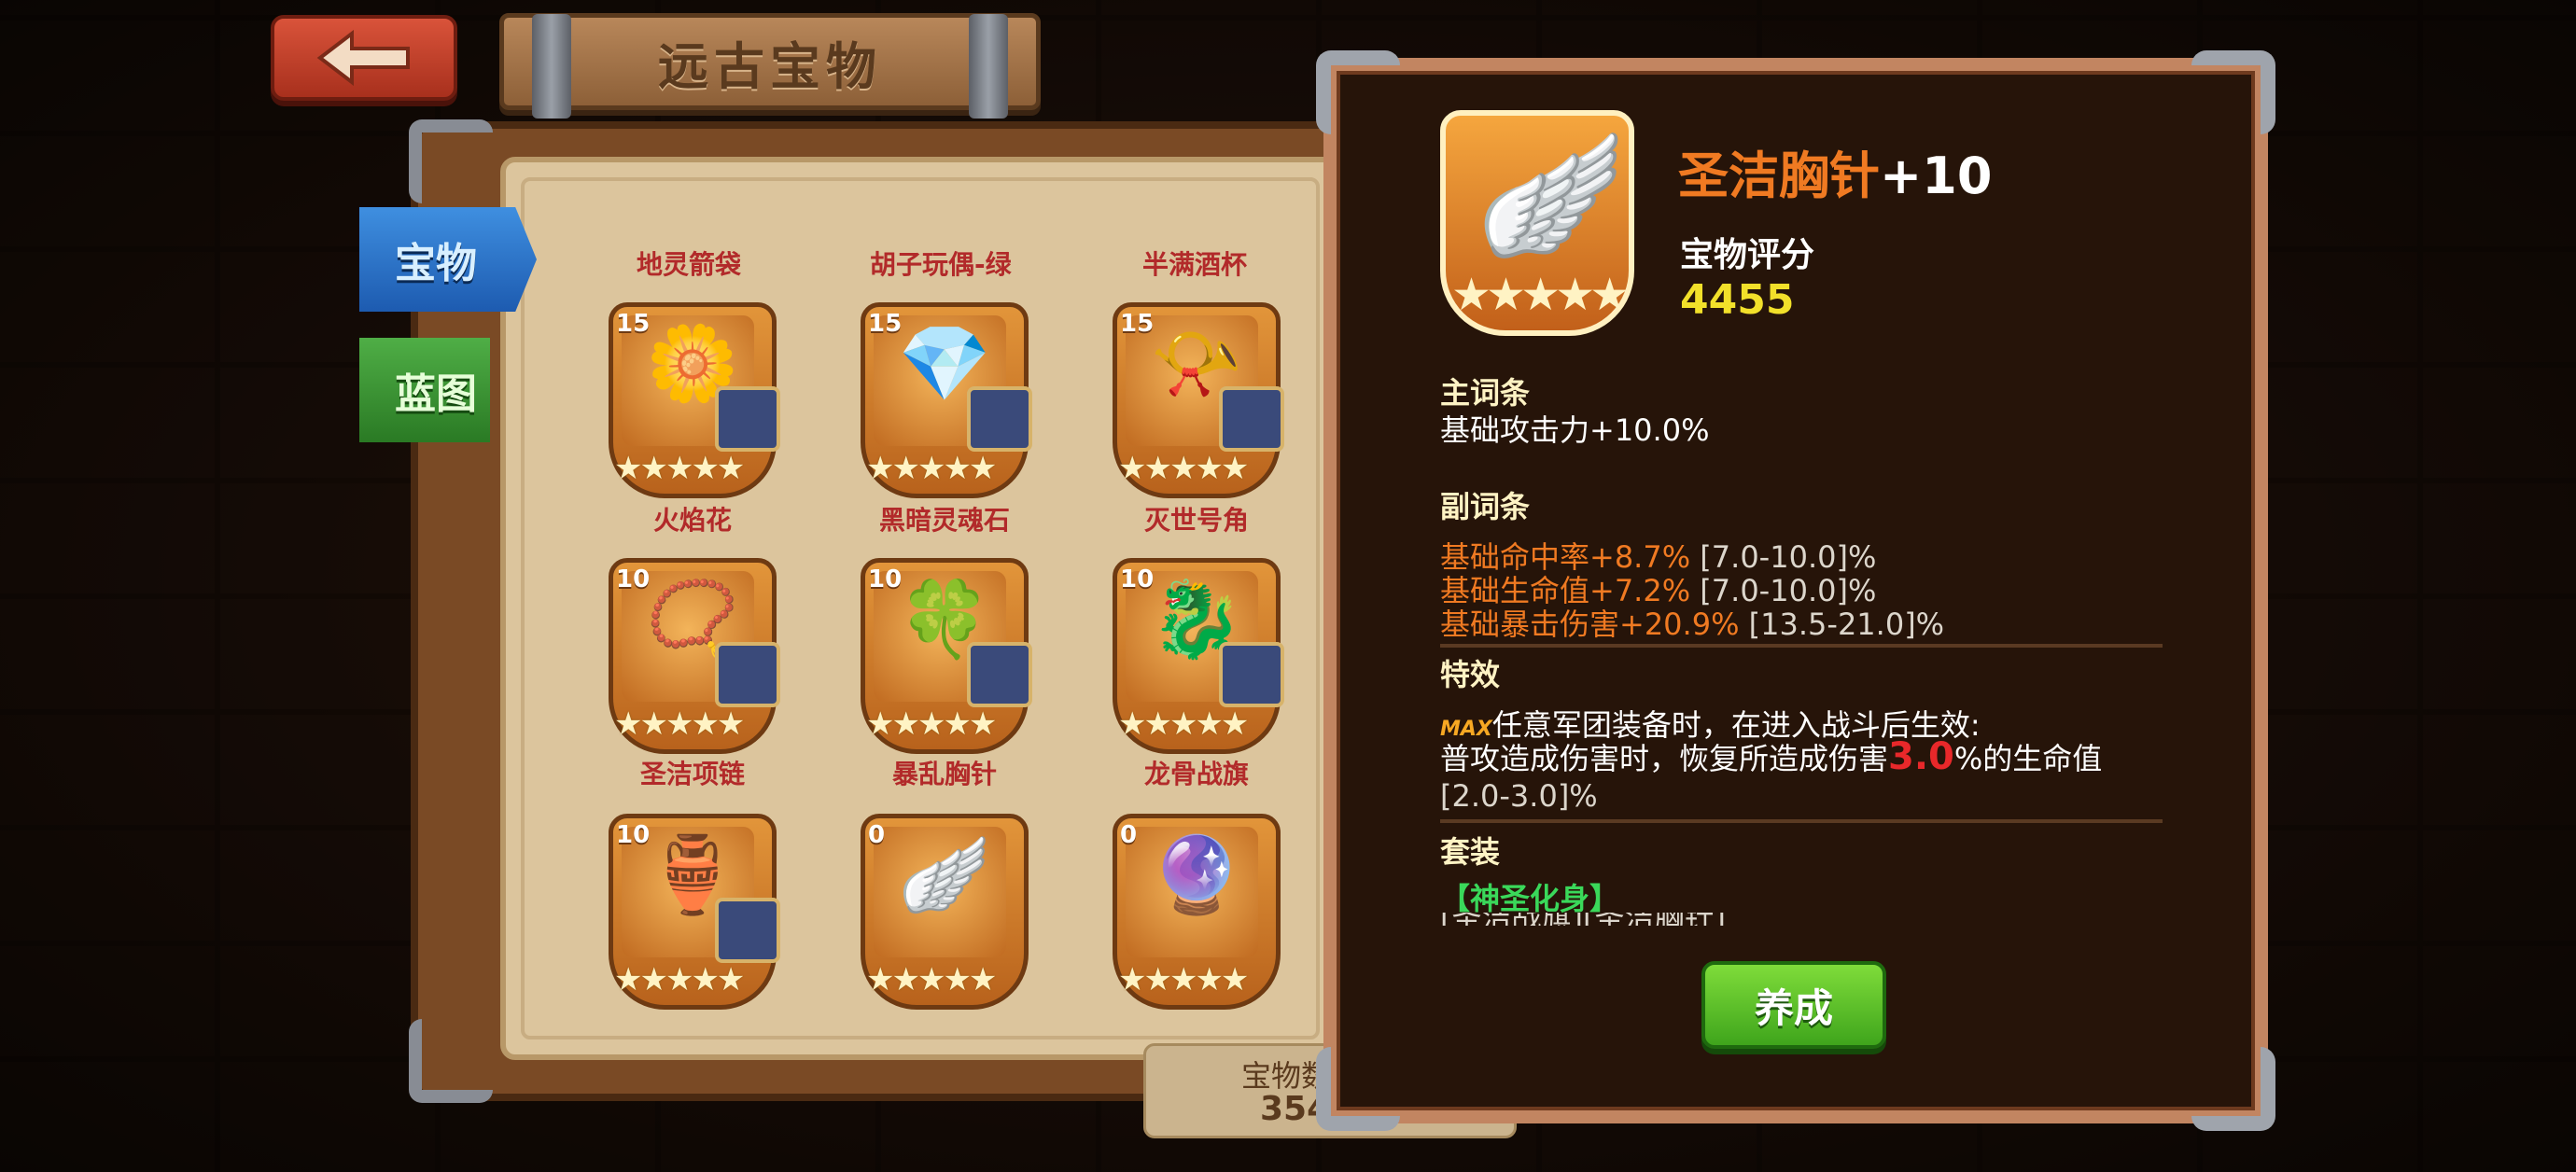  I want to click on treasure-card: 📿 10 ★★★★★, so click(694, 656).